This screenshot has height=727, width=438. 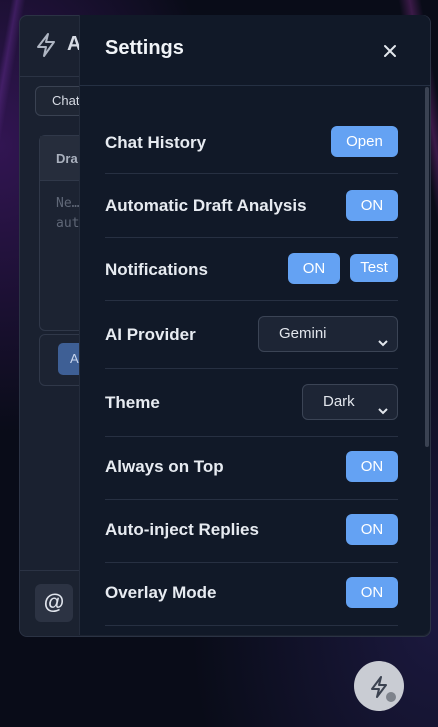 What do you see at coordinates (182, 529) in the screenshot?
I see `setting-label: Auto-inject Replies` at bounding box center [182, 529].